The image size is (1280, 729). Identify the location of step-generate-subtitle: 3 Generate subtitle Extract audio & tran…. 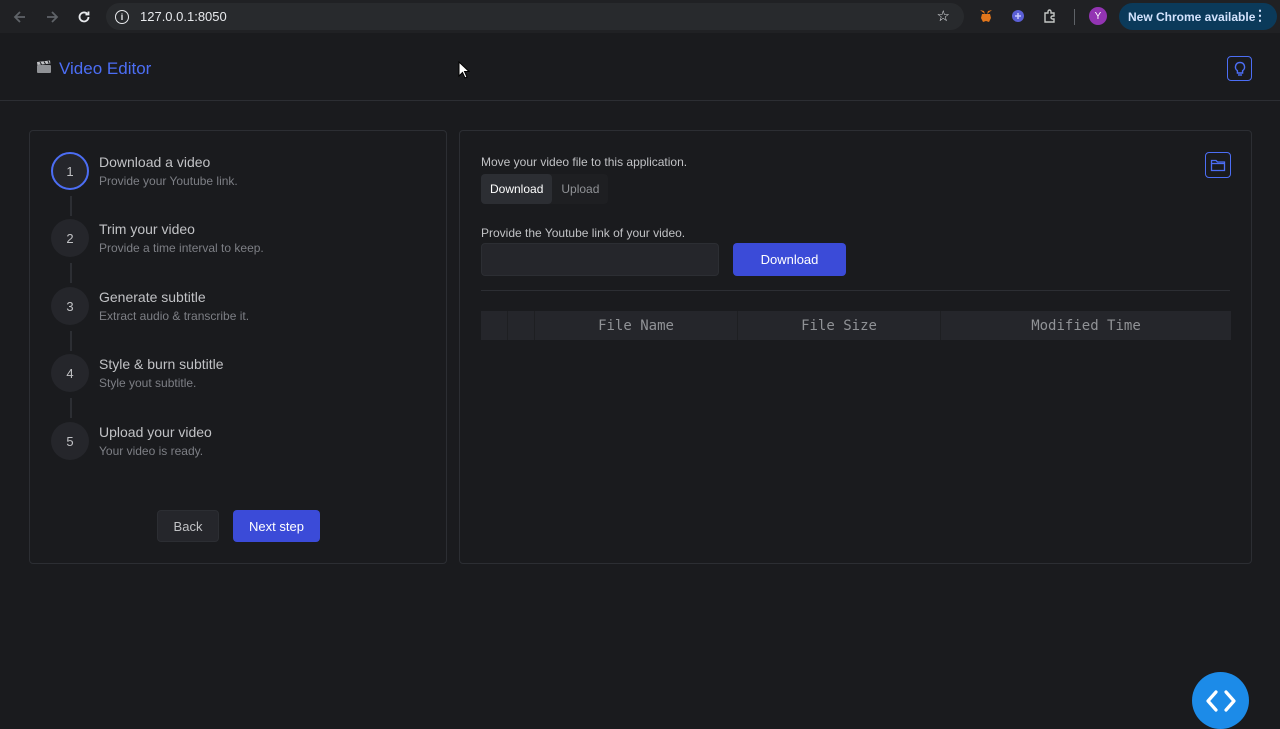
(231, 307).